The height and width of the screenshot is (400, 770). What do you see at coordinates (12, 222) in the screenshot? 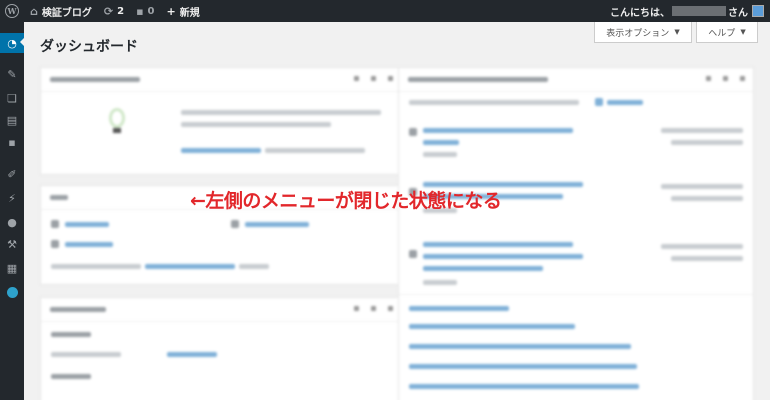
I see `users-icon: ●` at bounding box center [12, 222].